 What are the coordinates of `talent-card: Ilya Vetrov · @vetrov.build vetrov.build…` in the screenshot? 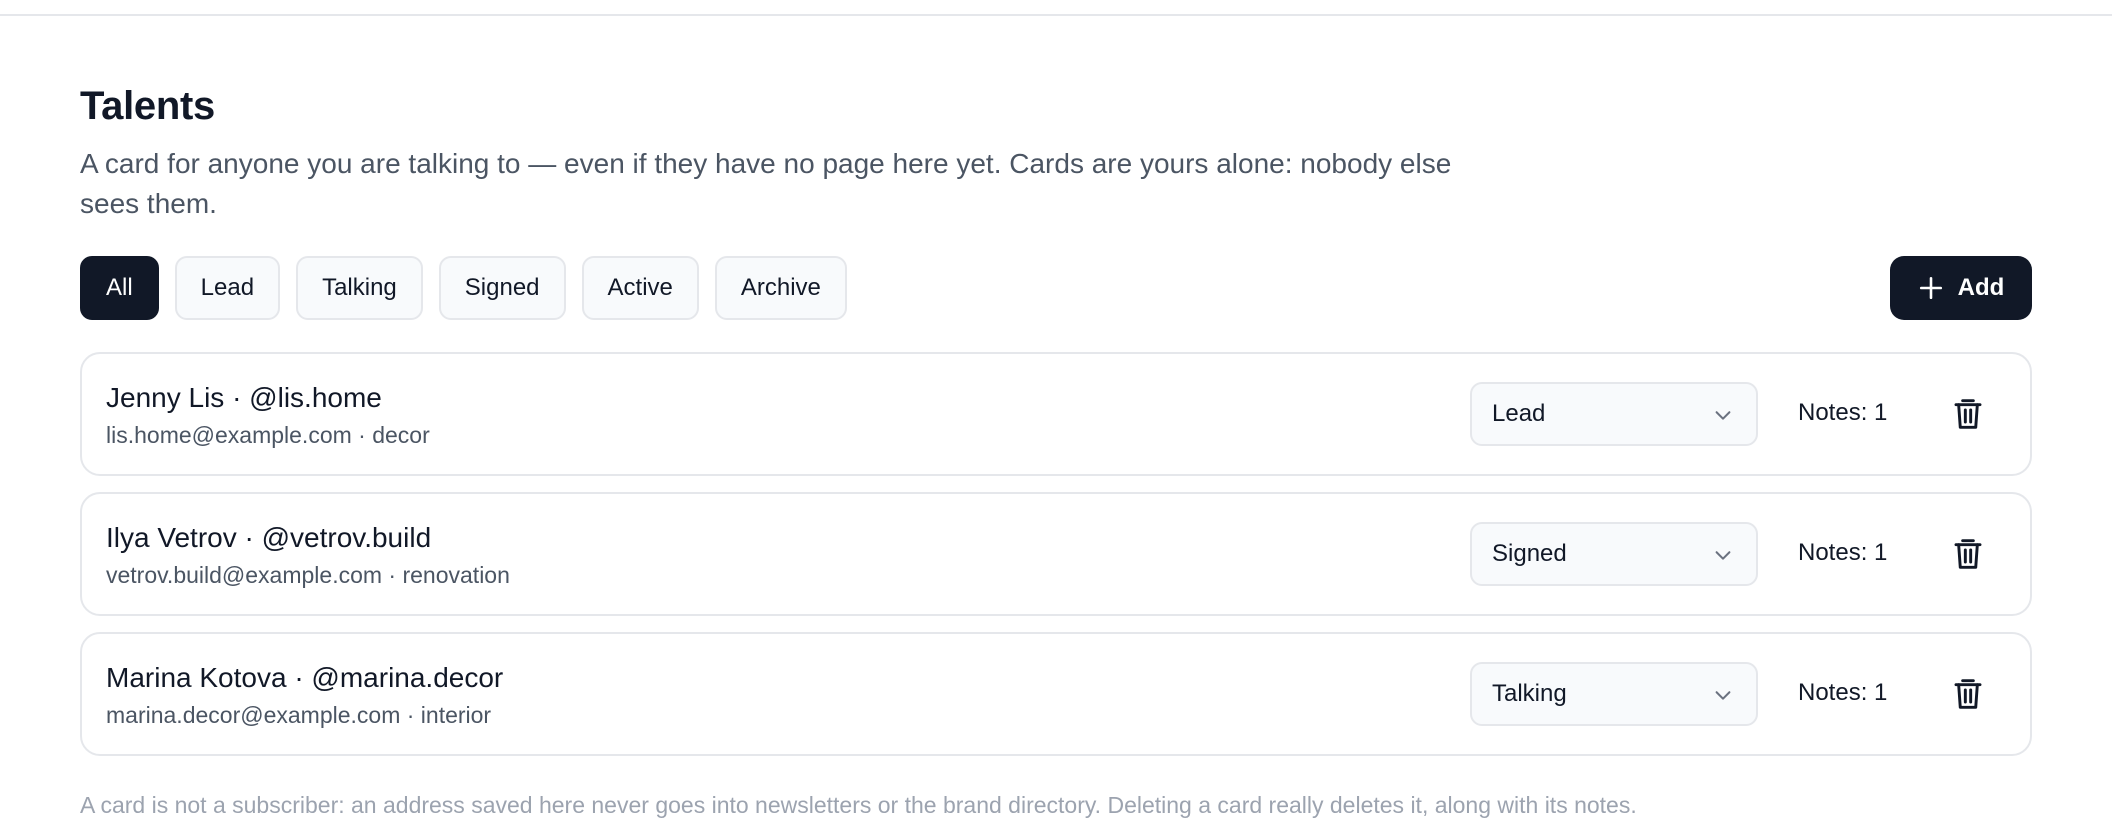 It's located at (1056, 554).